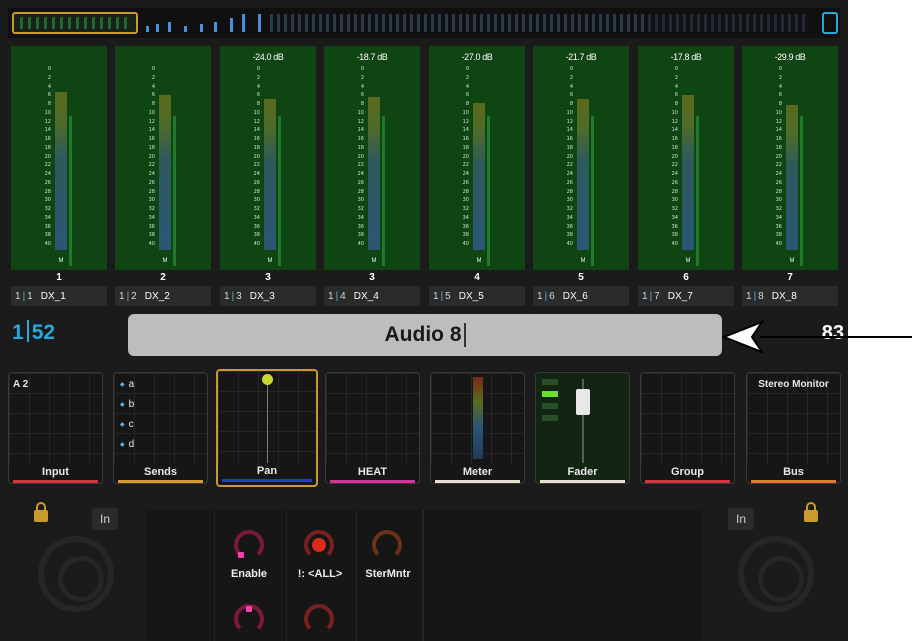 This screenshot has width=922, height=641. What do you see at coordinates (55, 428) in the screenshot?
I see `module-input: A 2 Input` at bounding box center [55, 428].